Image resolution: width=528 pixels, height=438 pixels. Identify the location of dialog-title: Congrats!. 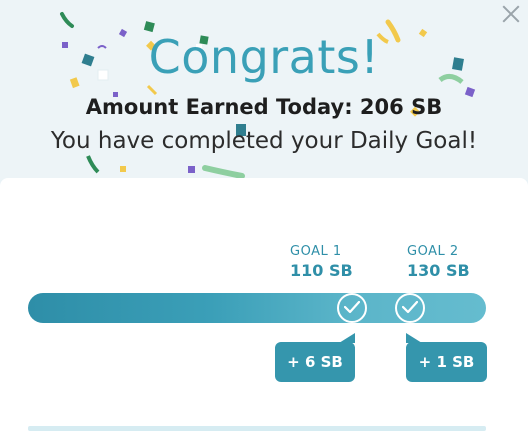
(264, 57).